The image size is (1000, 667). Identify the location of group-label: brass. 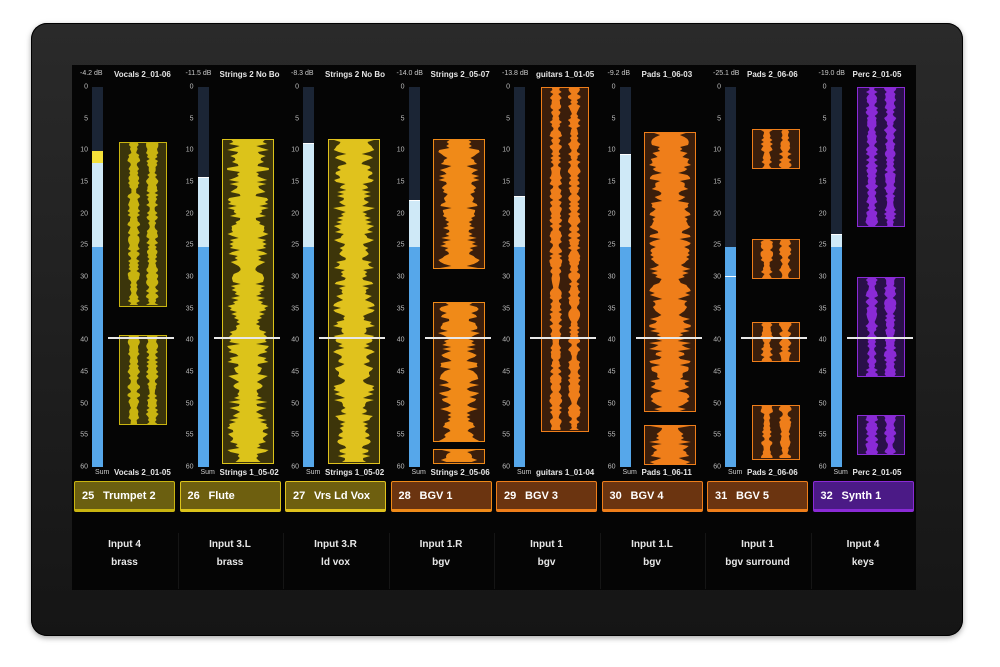
(230, 562).